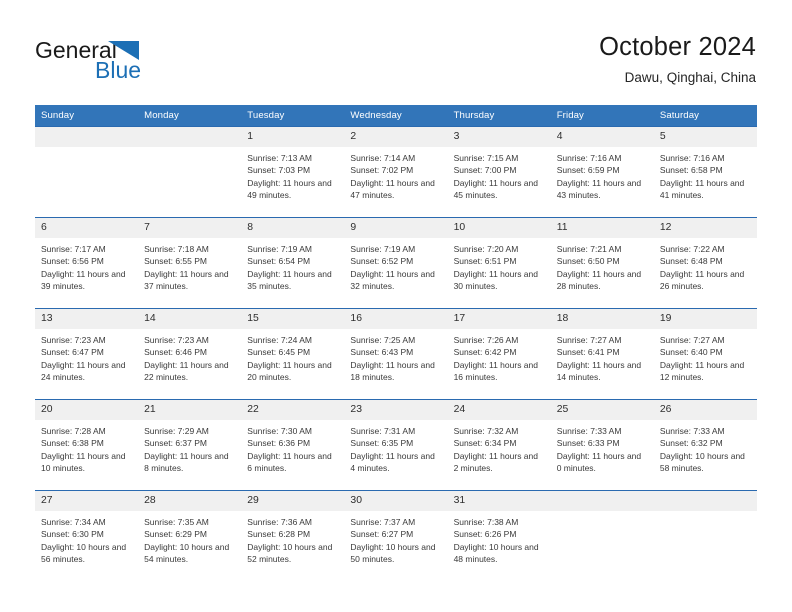  Describe the element at coordinates (691, 261) in the screenshot. I see `sunset-time: Sunset: 6:48 PM` at that location.